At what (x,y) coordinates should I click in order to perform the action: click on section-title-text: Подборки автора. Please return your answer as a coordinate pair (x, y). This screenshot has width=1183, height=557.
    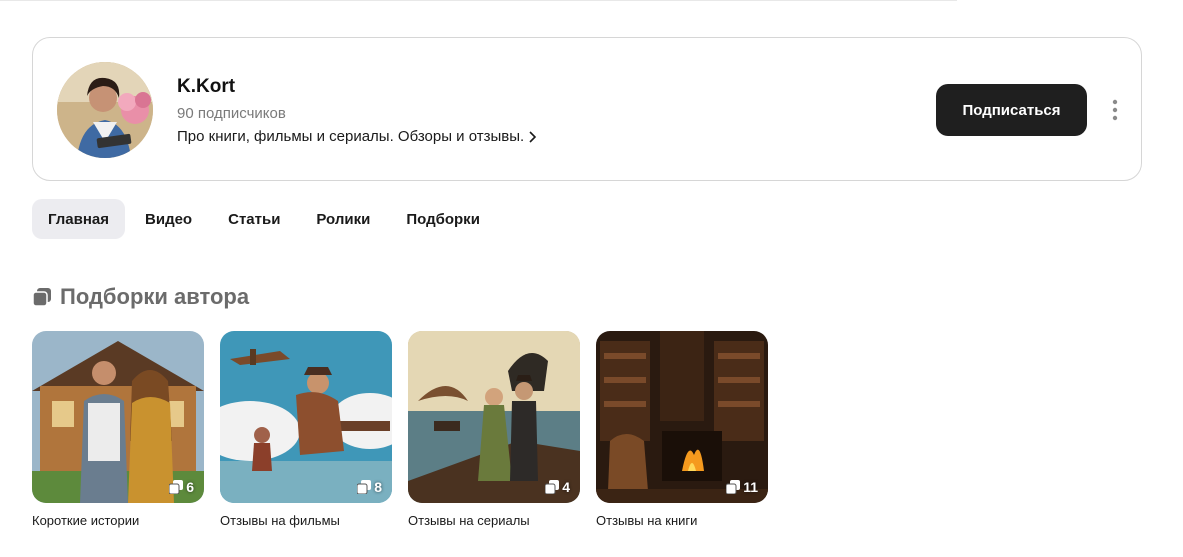
    Looking at the image, I should click on (155, 296).